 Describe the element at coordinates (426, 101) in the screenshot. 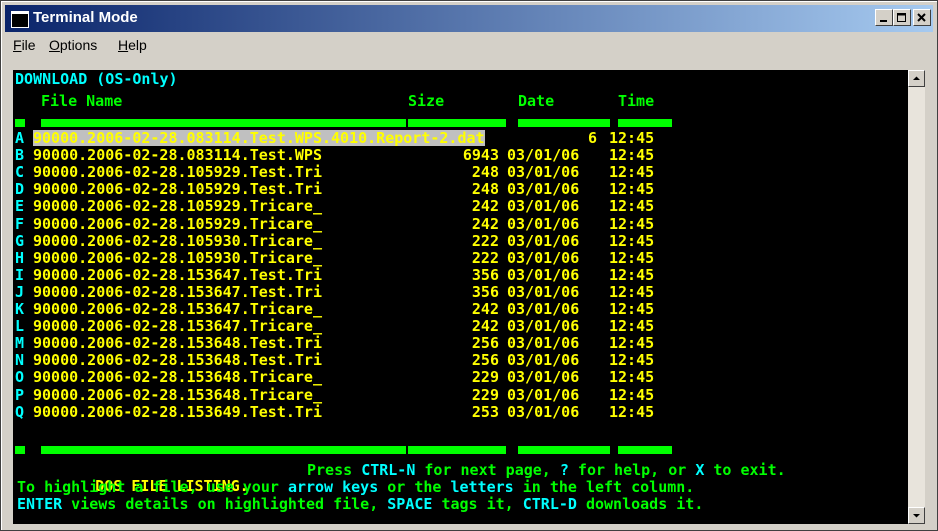

I see `column-header-size: Size` at that location.